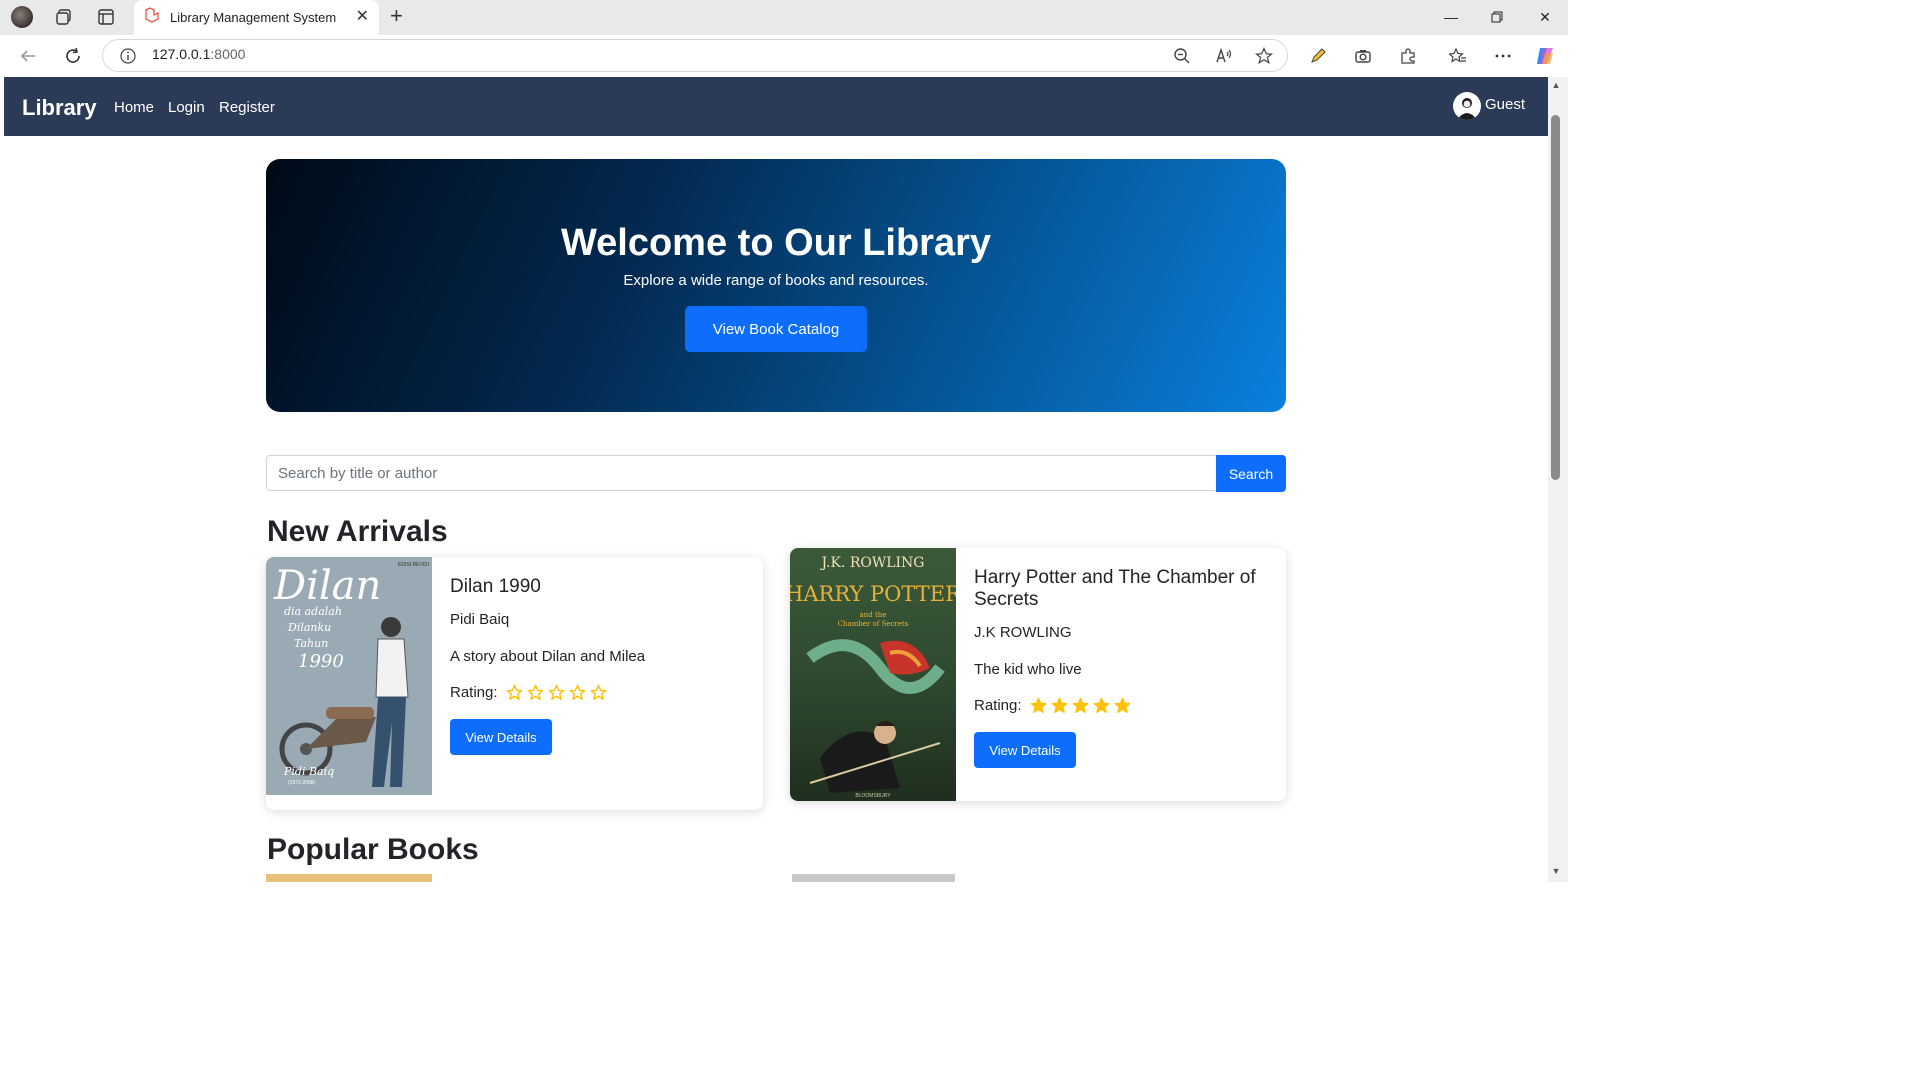  What do you see at coordinates (1497, 17) in the screenshot?
I see `restore-icon` at bounding box center [1497, 17].